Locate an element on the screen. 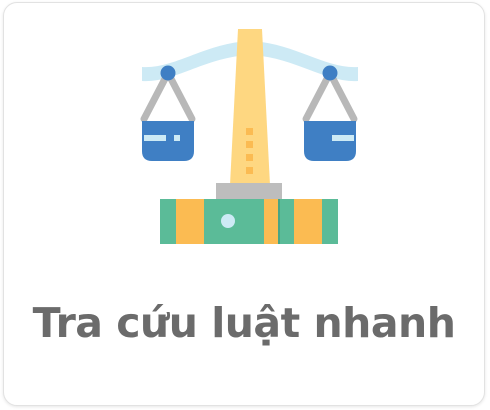 The image size is (490, 410). card-title: Tra cứu luật nhanh is located at coordinates (244, 323).